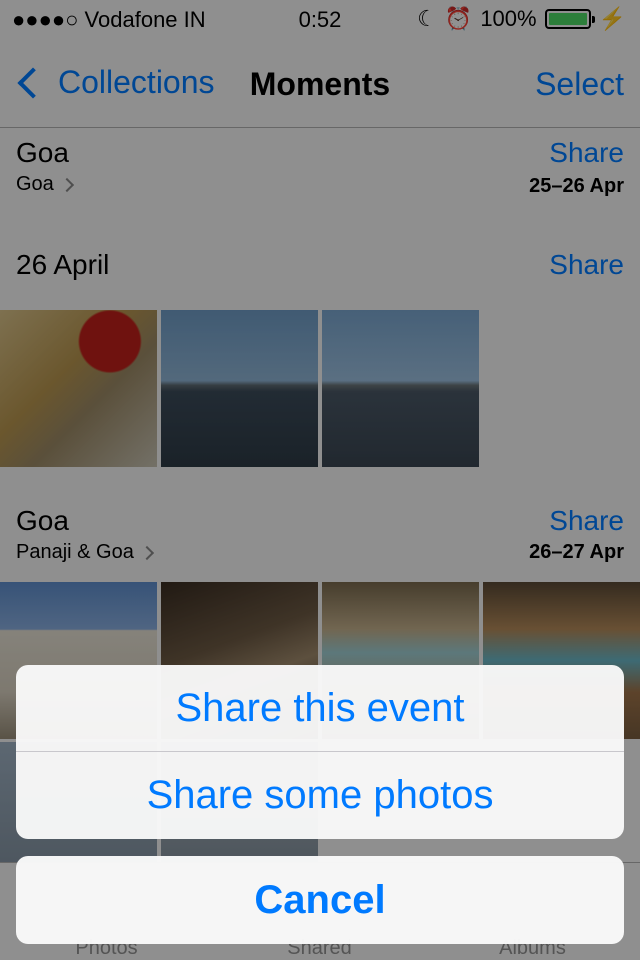  What do you see at coordinates (320, 795) in the screenshot?
I see `share-some-photos-button: Share some photos` at bounding box center [320, 795].